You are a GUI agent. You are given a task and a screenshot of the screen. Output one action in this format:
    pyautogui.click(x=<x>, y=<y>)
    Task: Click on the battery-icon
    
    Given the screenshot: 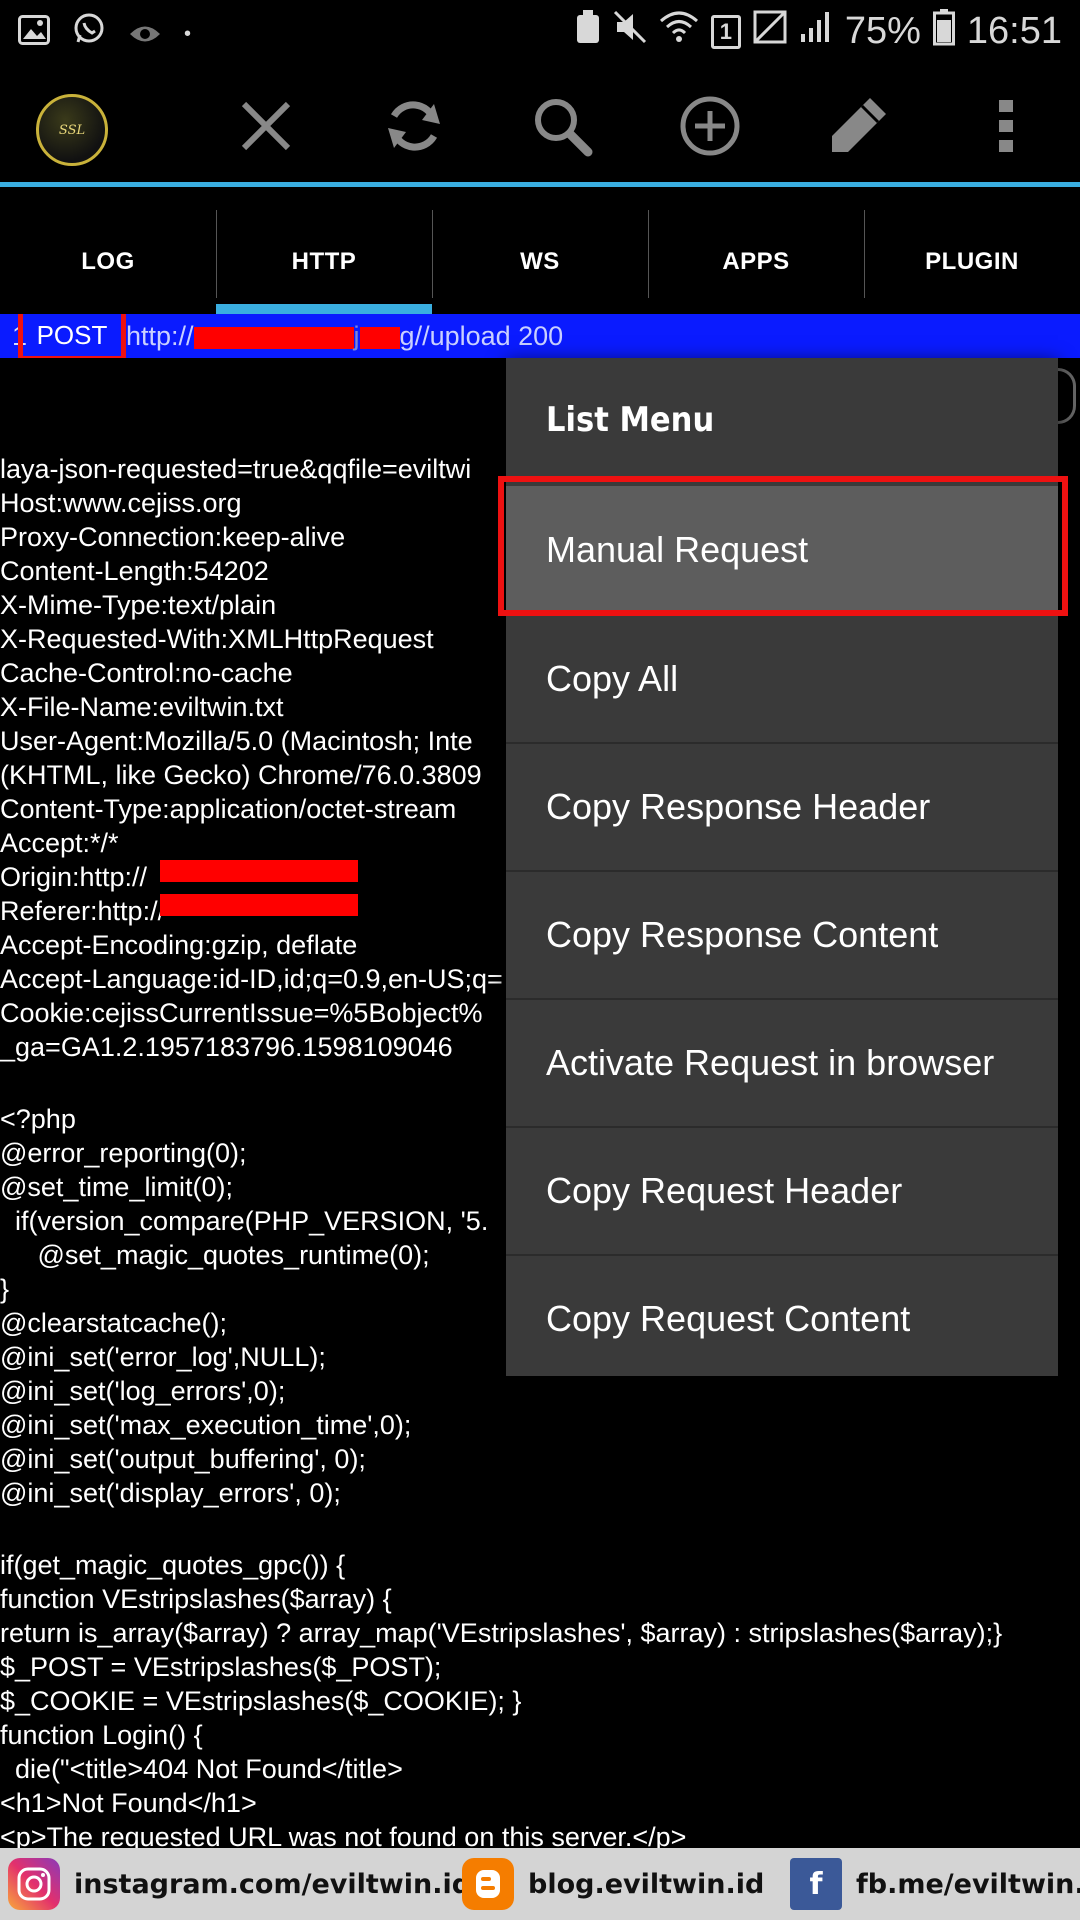 What is the action you would take?
    pyautogui.click(x=943, y=31)
    